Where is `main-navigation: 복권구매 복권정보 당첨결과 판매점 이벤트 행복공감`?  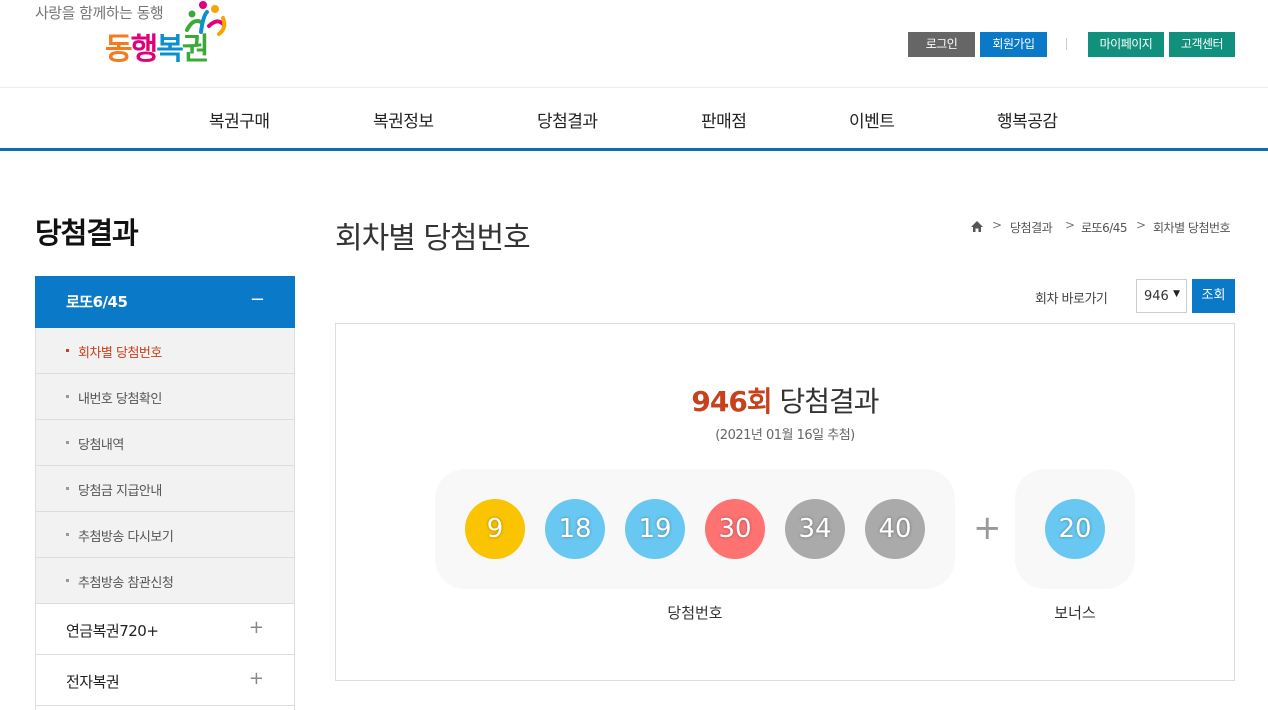 main-navigation: 복권구매 복권정보 당첨결과 판매점 이벤트 행복공감 is located at coordinates (634, 120).